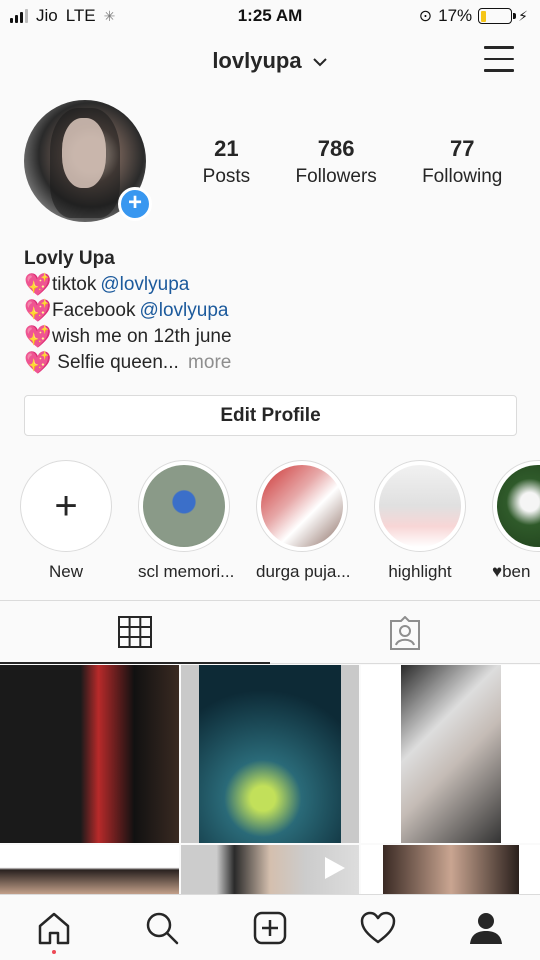 The image size is (540, 960). I want to click on followers-label: Followers, so click(336, 176).